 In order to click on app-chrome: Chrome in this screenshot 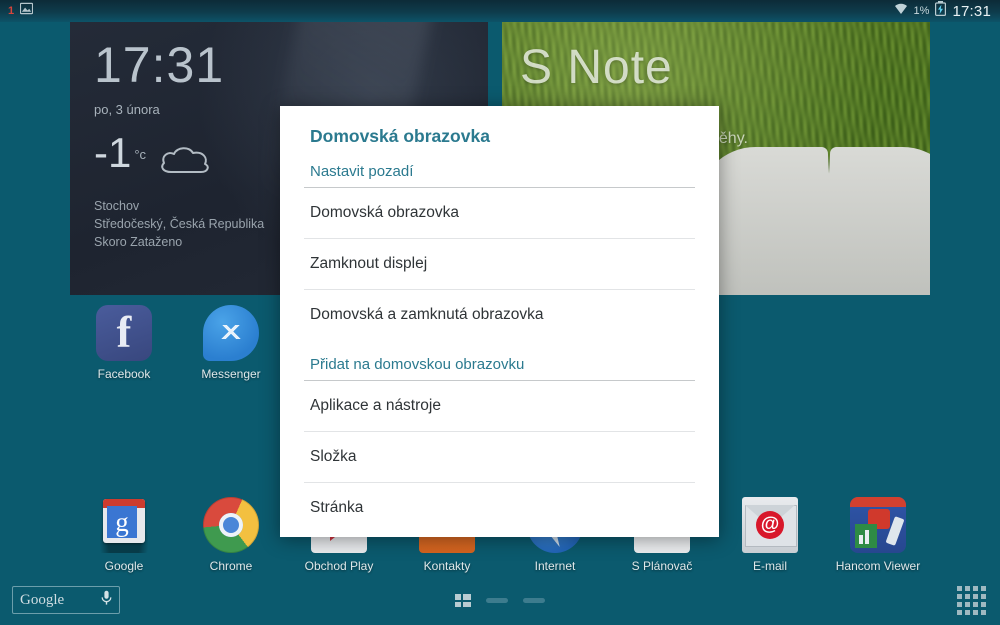, I will do `click(231, 535)`.